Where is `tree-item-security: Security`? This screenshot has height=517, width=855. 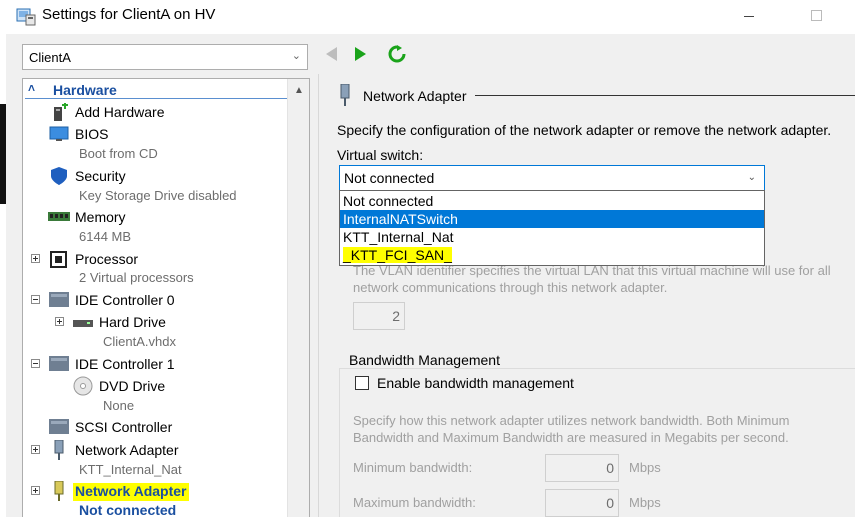 tree-item-security: Security is located at coordinates (100, 177).